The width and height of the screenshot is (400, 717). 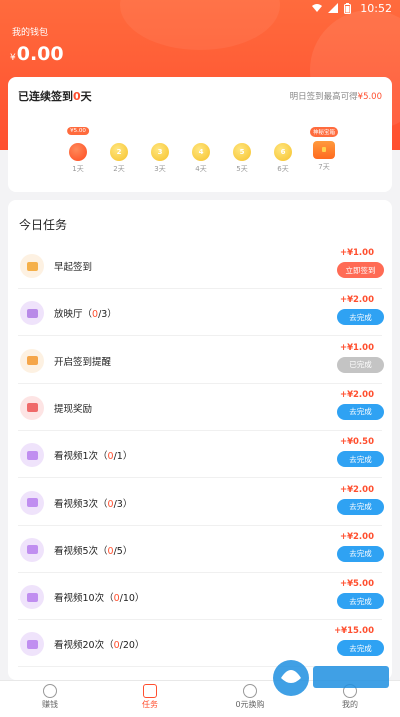 What do you see at coordinates (317, 8) in the screenshot?
I see `wifi-icon` at bounding box center [317, 8].